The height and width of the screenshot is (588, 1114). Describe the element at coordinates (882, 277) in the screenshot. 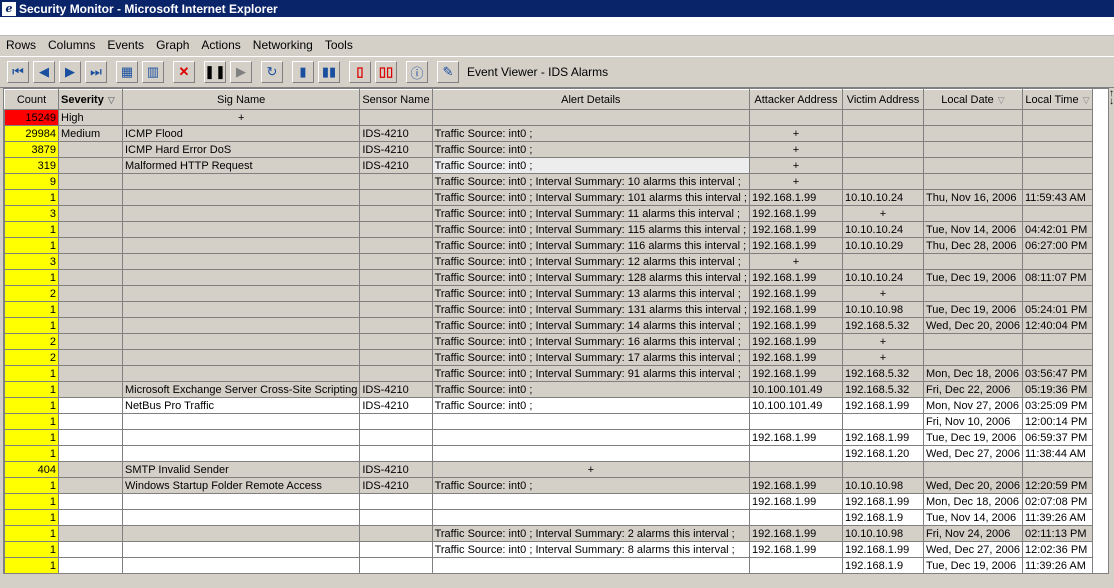

I see `cell-victim-address: 10.10.10.24` at that location.